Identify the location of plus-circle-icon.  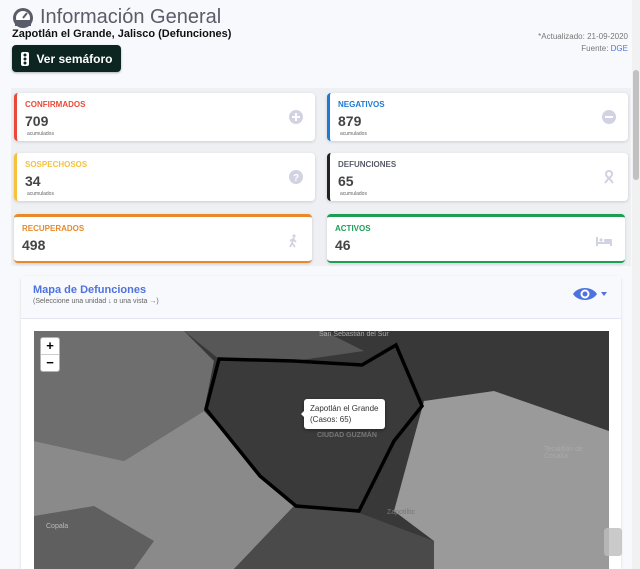
(296, 117).